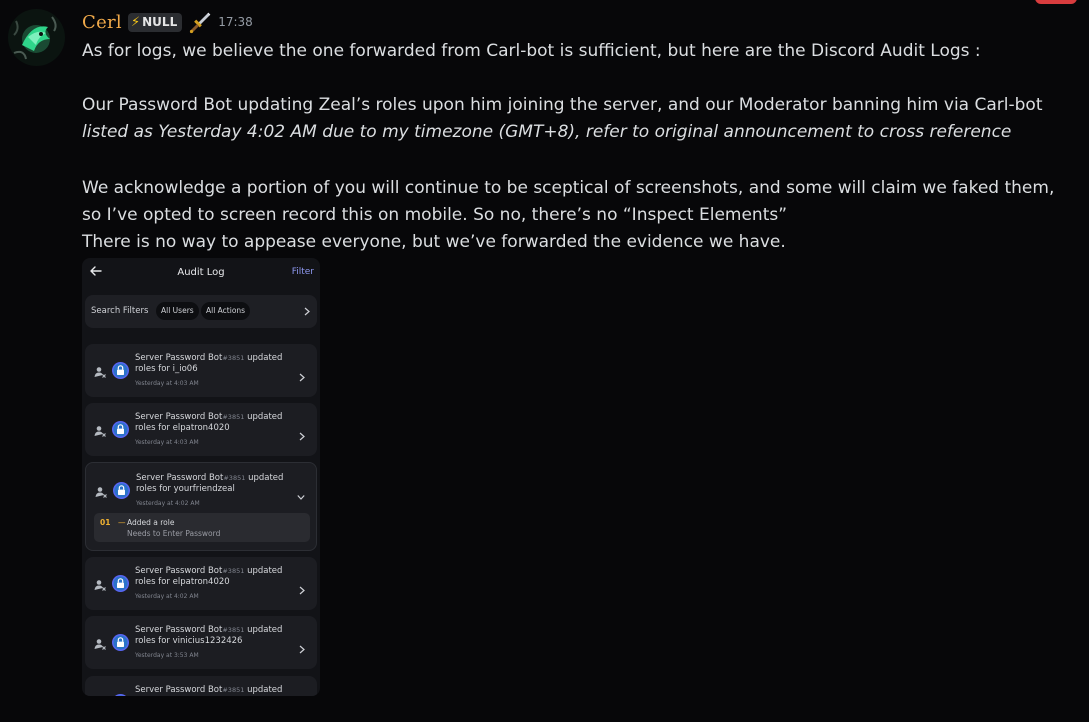 The width and height of the screenshot is (1089, 722). I want to click on search-filters-label: Search Filters, so click(120, 311).